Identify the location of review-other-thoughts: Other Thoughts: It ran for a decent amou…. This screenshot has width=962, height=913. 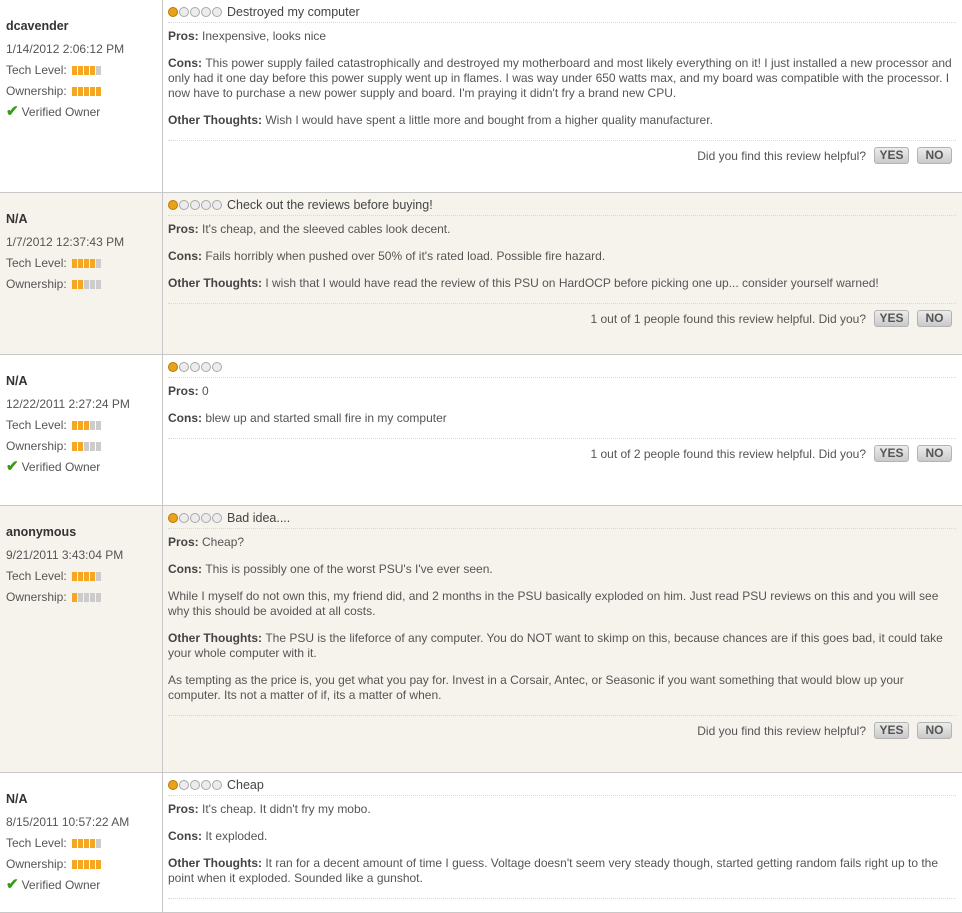
(562, 871).